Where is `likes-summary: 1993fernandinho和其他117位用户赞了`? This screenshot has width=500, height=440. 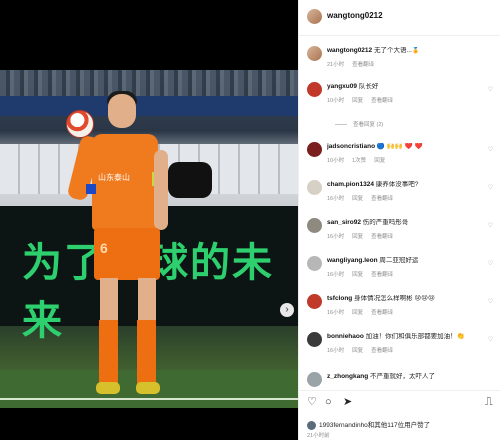 likes-summary: 1993fernandinho和其他117位用户赞了 is located at coordinates (368, 424).